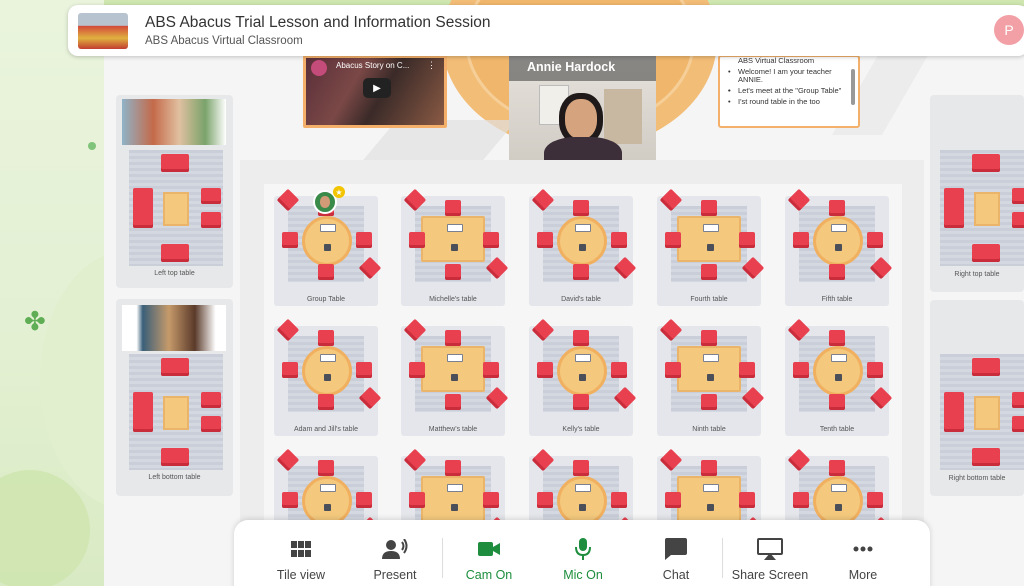  Describe the element at coordinates (455, 377) in the screenshot. I see `table-area: Matthew's table` at that location.